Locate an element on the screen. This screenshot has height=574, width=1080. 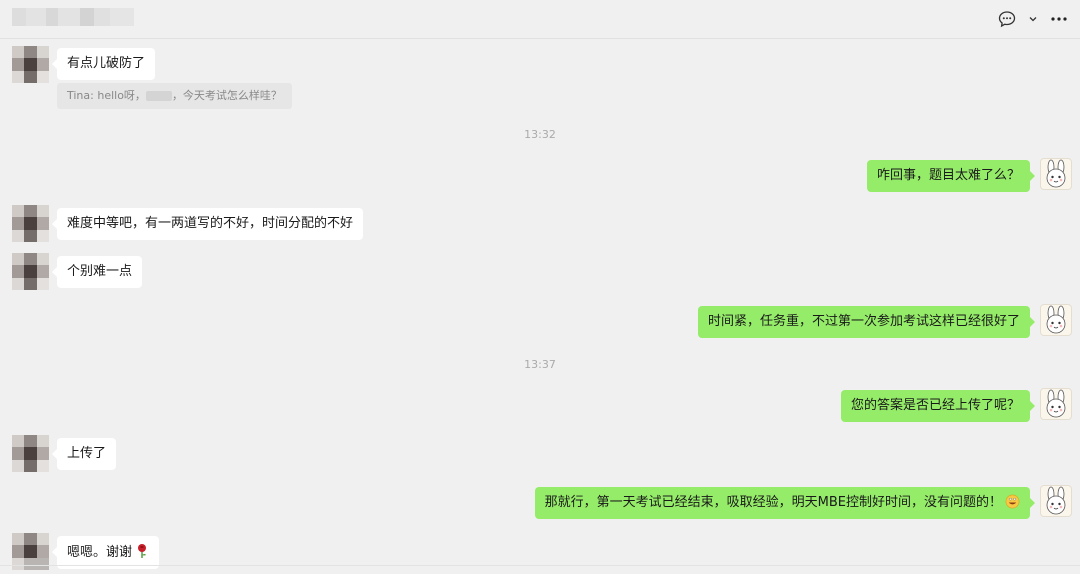
message-bubble: 难度中等吧，有一两道写的不好，时间分配的不好 is located at coordinates (207, 224).